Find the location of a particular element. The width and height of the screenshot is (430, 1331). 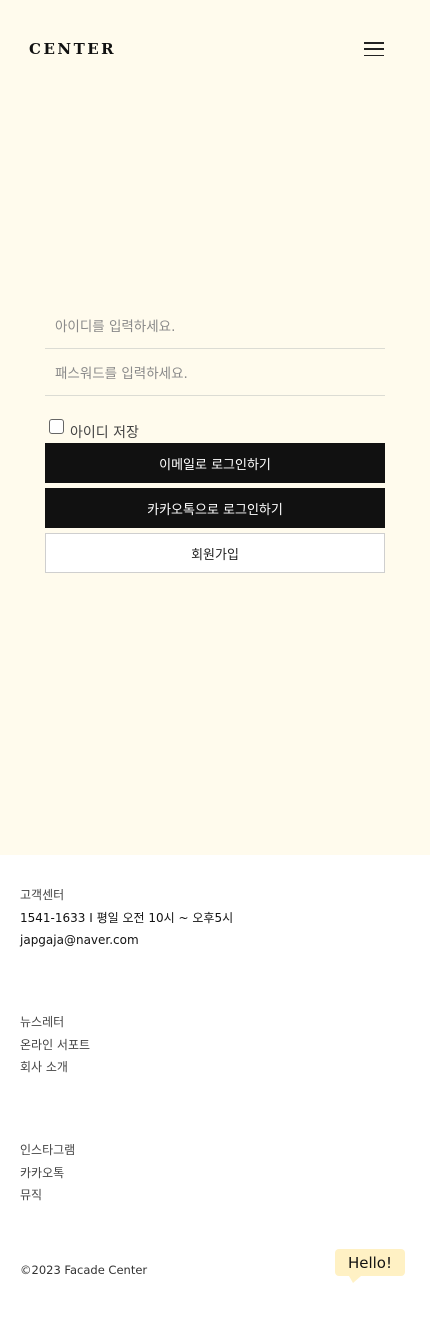

copyright: ©2023 Facade Center is located at coordinates (84, 1270).